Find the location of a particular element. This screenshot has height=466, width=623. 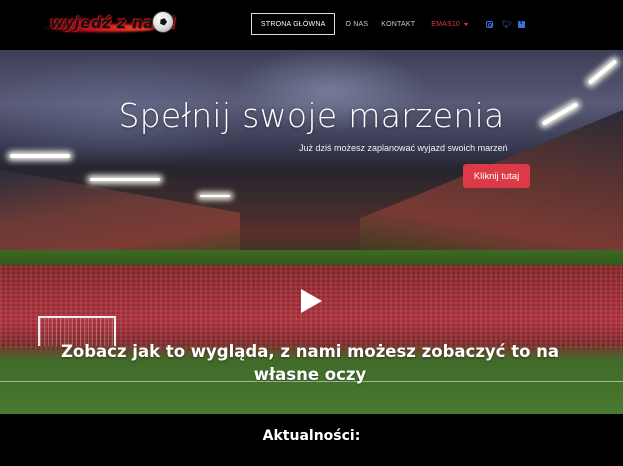

main-nav: STRONA GŁÓWNA O NAS KONTAKT EMAS10 🐦︎ is located at coordinates (388, 24).